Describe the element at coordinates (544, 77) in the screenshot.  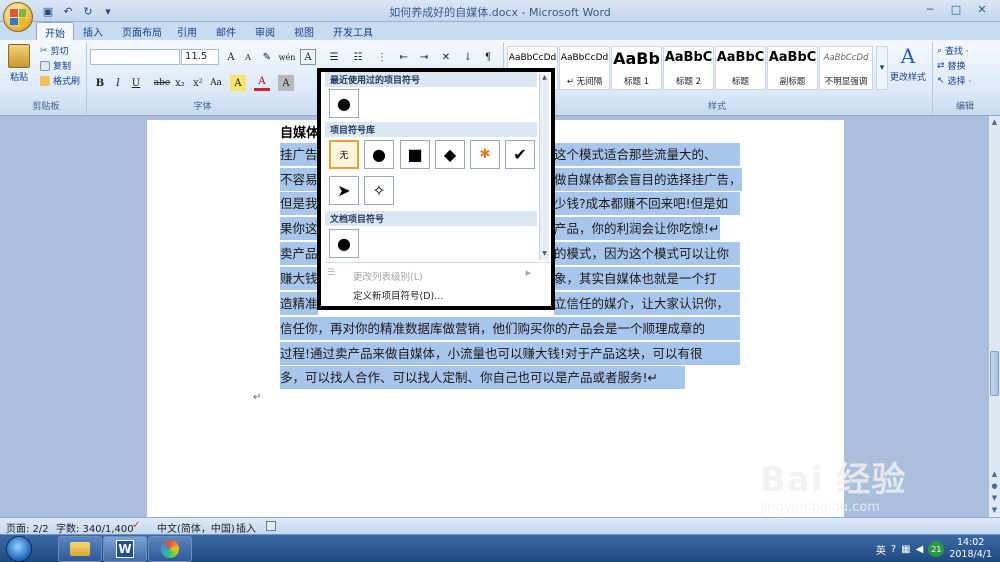
I see `dd-scroll-up-icon: ▲` at that location.